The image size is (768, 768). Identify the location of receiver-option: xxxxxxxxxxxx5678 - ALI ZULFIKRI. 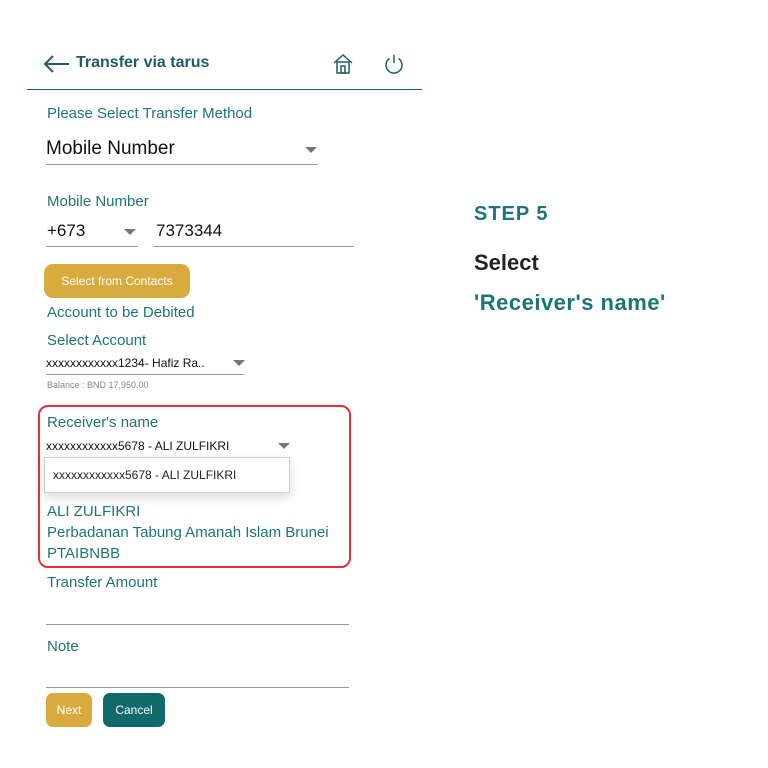
(144, 475).